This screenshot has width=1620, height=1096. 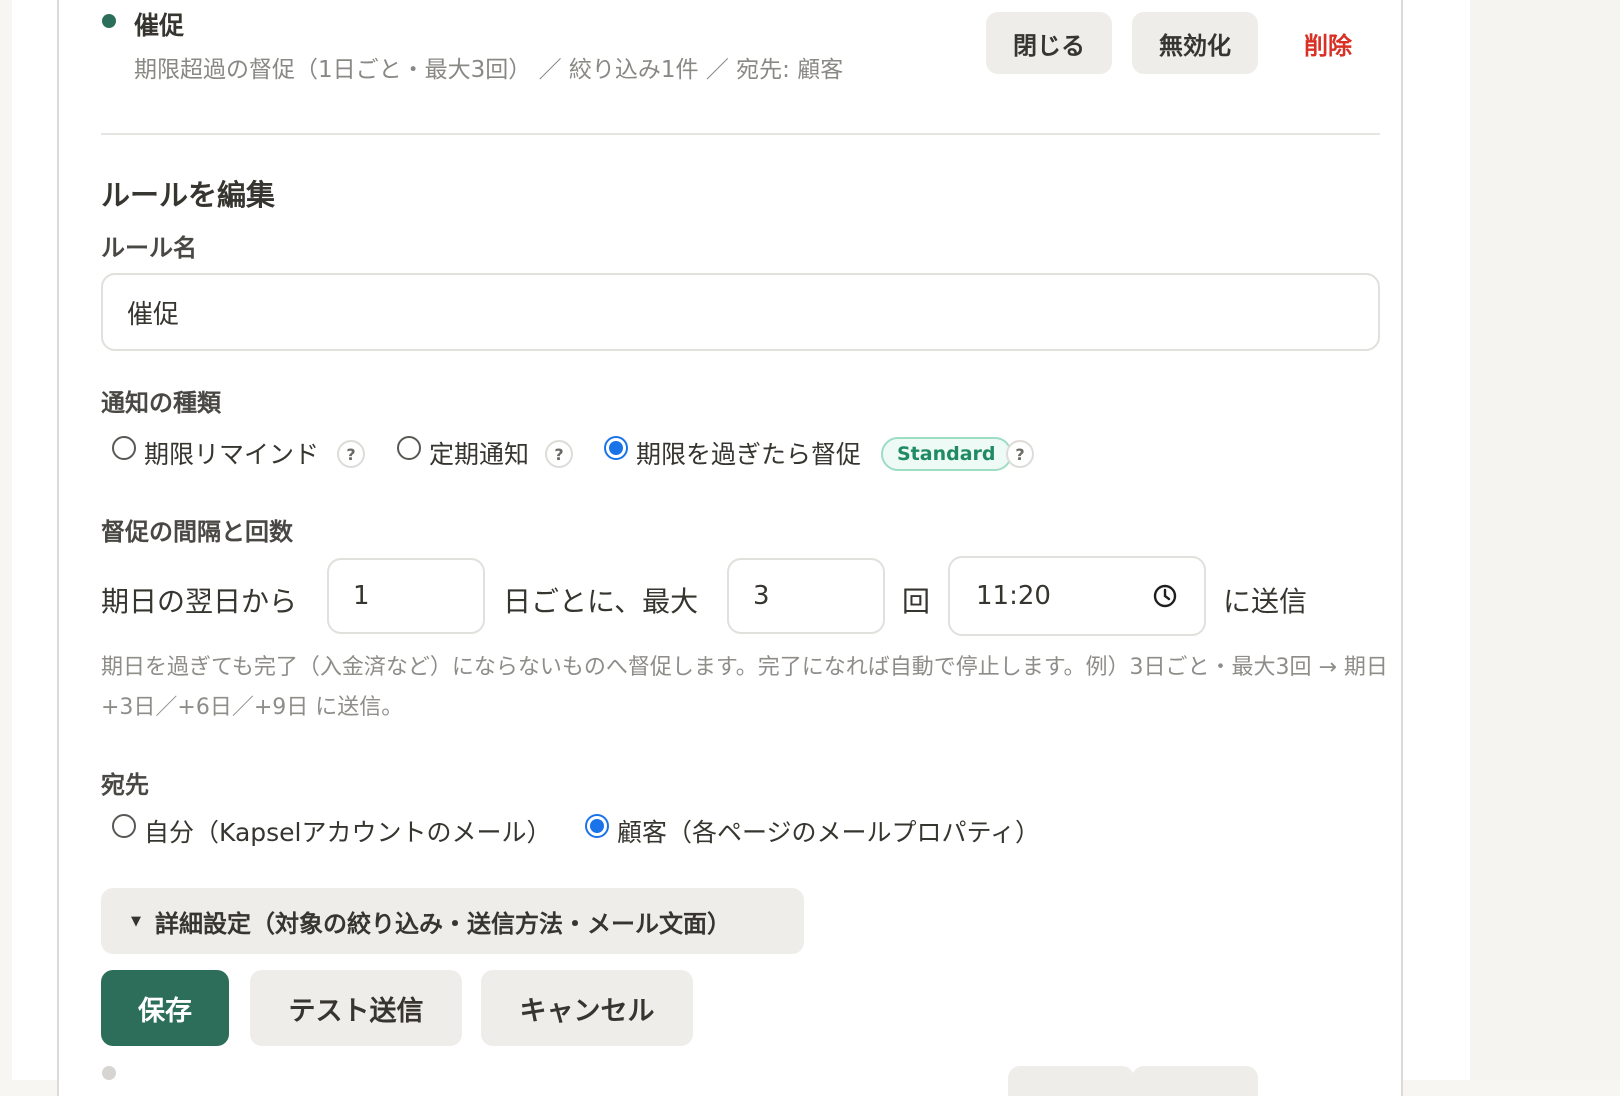 What do you see at coordinates (1195, 1081) in the screenshot?
I see `next-rule-disable-button` at bounding box center [1195, 1081].